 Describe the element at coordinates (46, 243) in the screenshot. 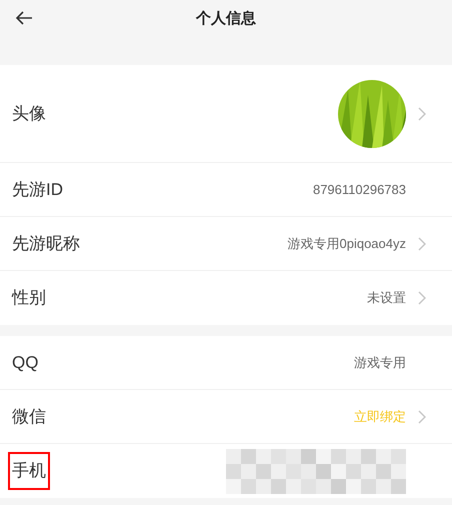

I see `row-label: 先游昵称` at that location.